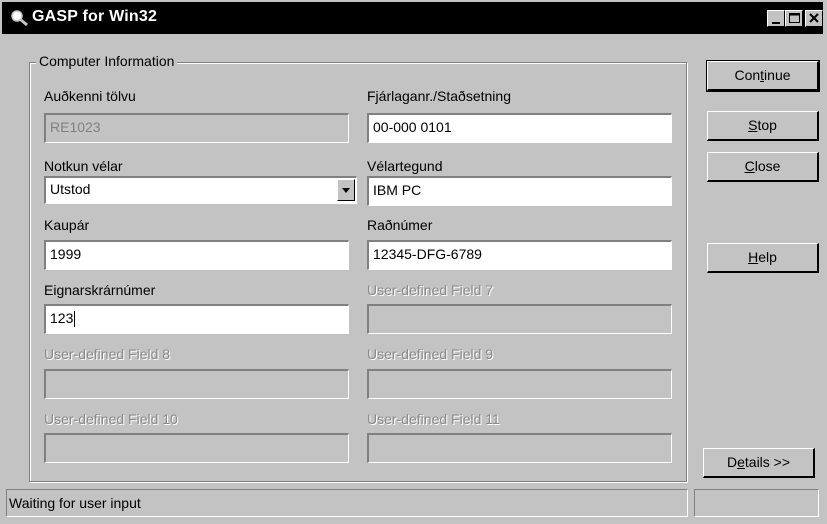 The image size is (827, 524). What do you see at coordinates (107, 354) in the screenshot?
I see `field-label-user-defined-8: User-defined Field 8` at bounding box center [107, 354].